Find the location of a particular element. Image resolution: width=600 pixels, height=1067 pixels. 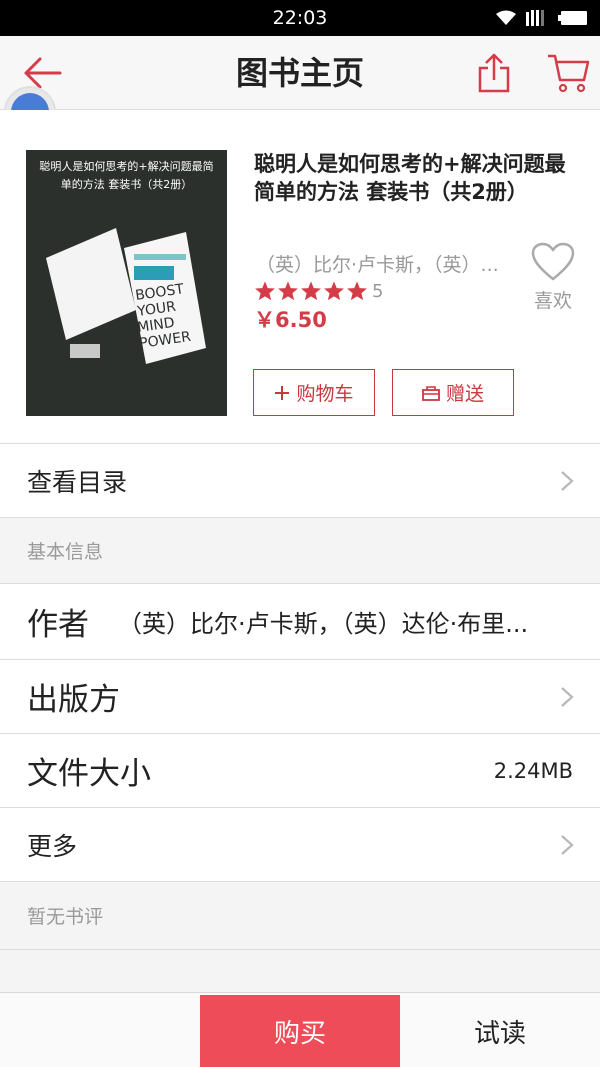

like-button: 喜欢 is located at coordinates (553, 282).